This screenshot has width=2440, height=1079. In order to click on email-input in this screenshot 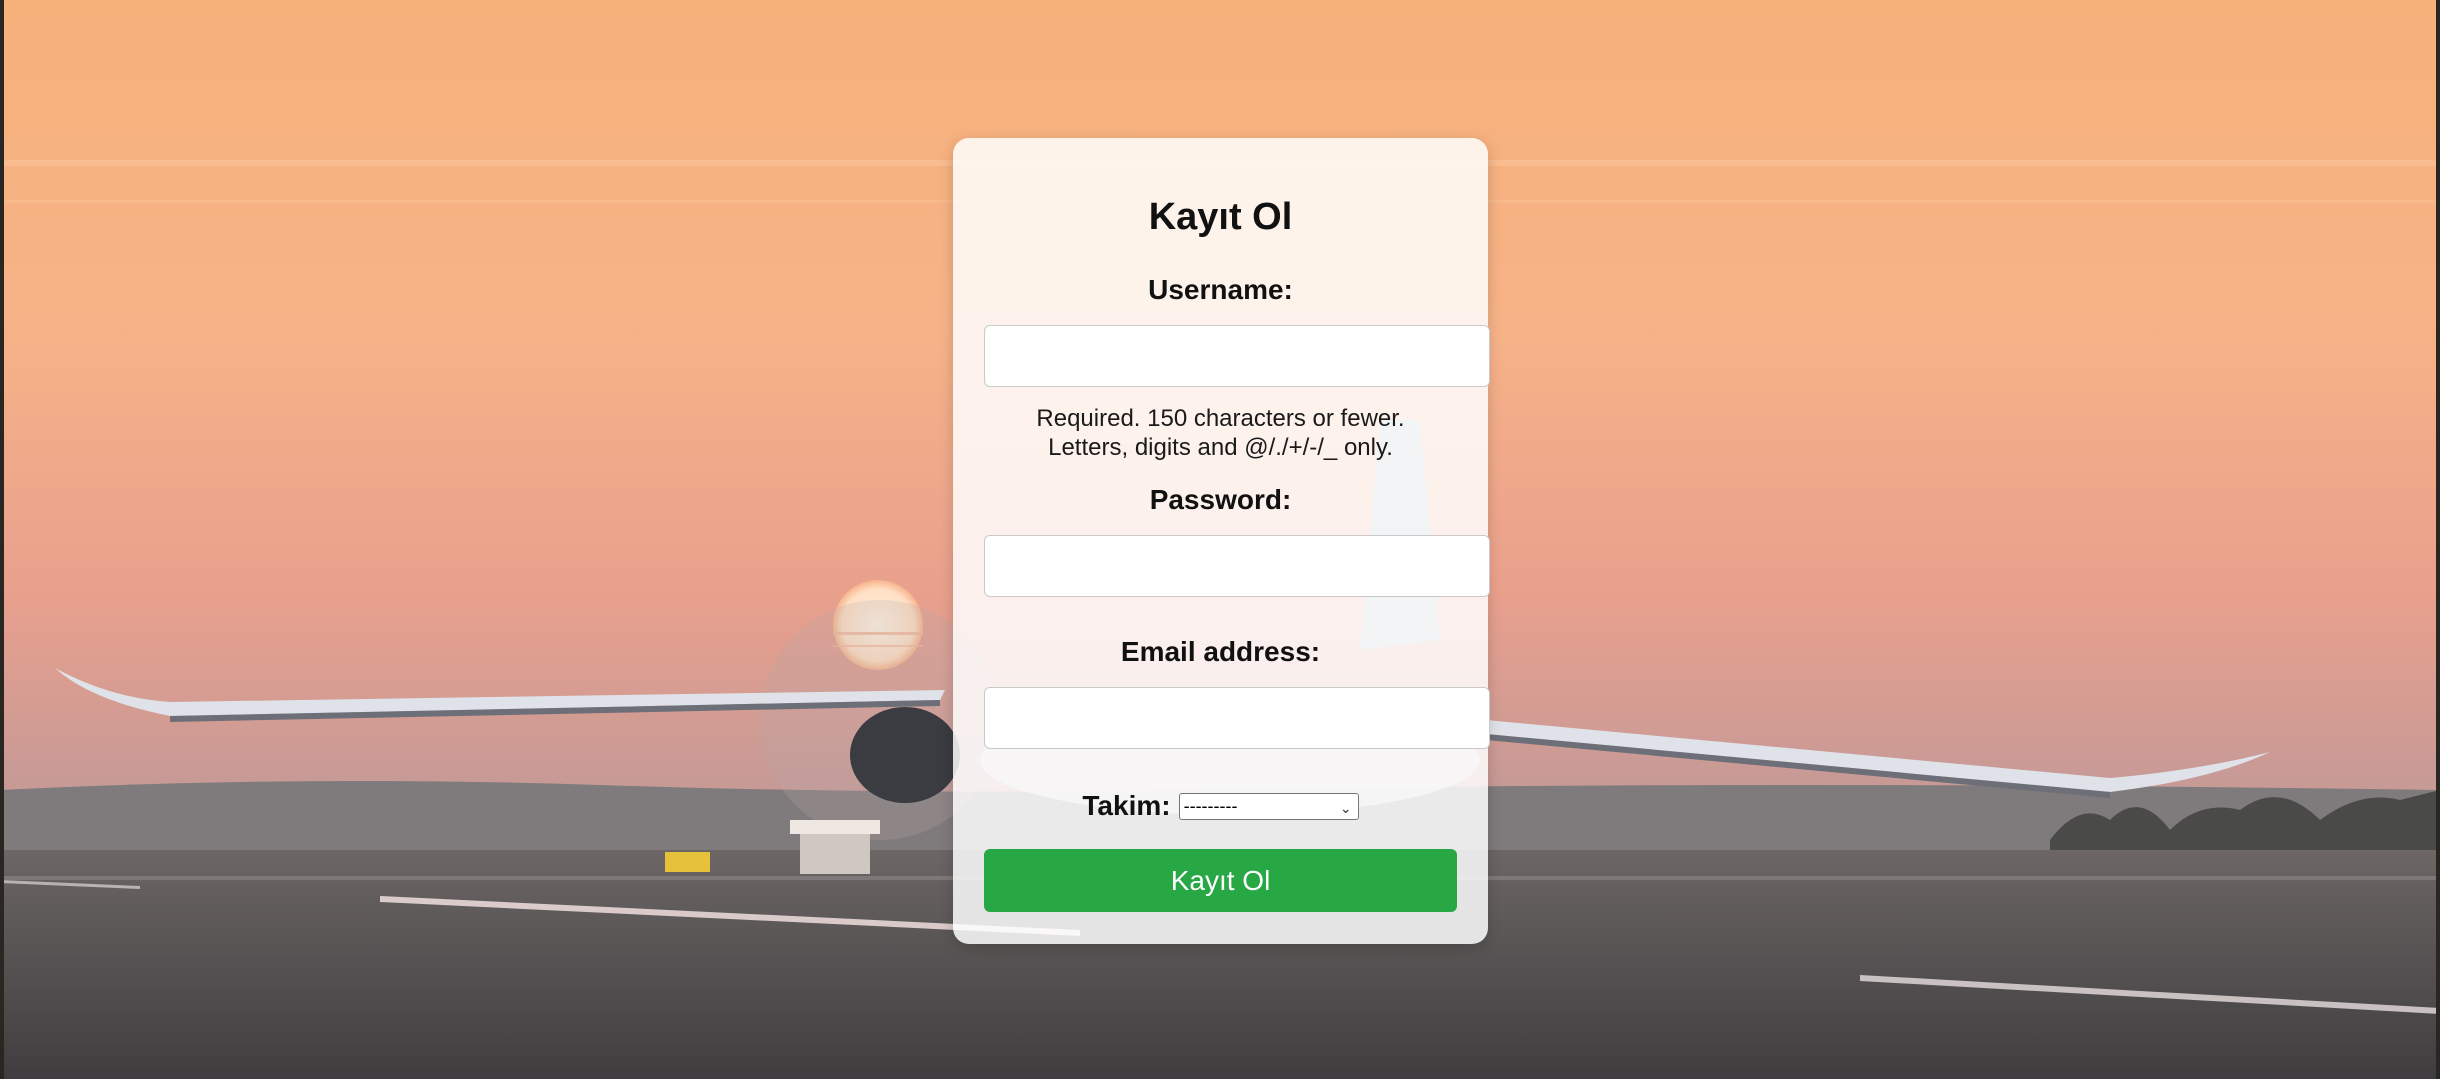, I will do `click(1237, 718)`.